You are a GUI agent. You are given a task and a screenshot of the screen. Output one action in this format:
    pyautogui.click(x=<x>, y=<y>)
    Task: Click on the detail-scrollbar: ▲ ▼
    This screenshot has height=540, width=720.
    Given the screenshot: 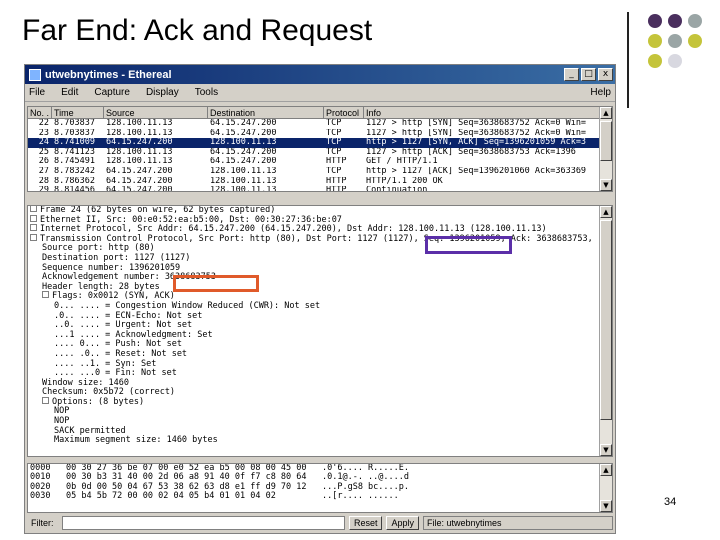 What is the action you would take?
    pyautogui.click(x=605, y=331)
    